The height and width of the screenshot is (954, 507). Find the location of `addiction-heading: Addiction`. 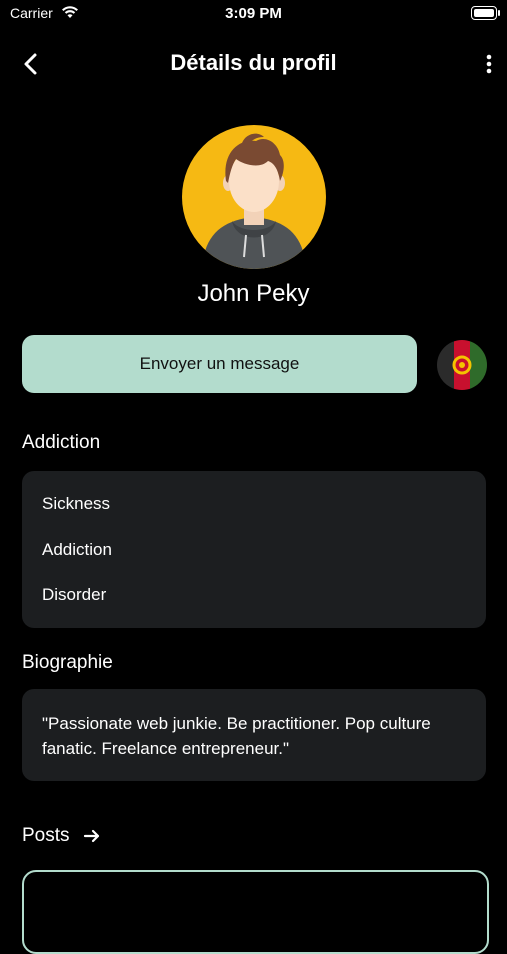

addiction-heading: Addiction is located at coordinates (61, 442).